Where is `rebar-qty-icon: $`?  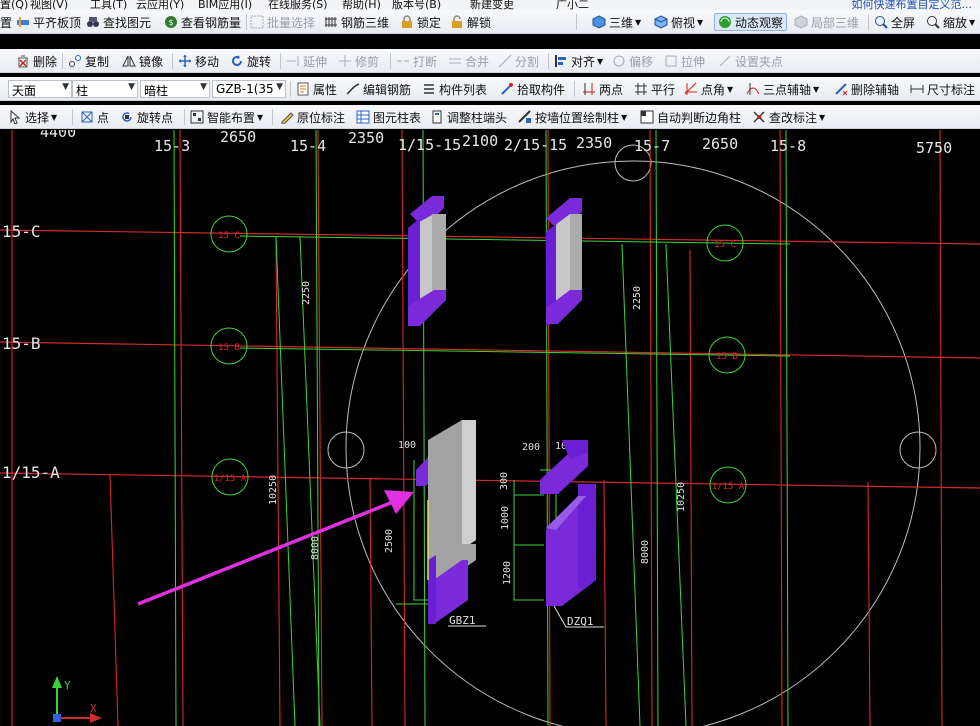
rebar-qty-icon: $ is located at coordinates (171, 22).